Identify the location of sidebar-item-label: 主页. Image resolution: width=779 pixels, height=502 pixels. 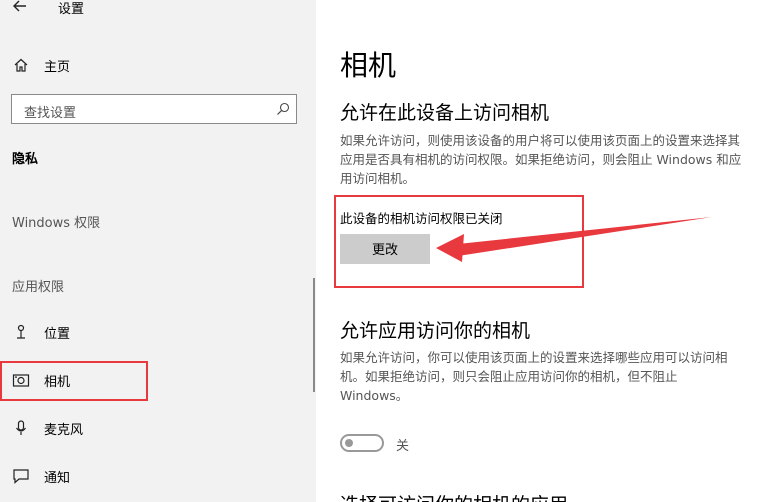
(57, 67).